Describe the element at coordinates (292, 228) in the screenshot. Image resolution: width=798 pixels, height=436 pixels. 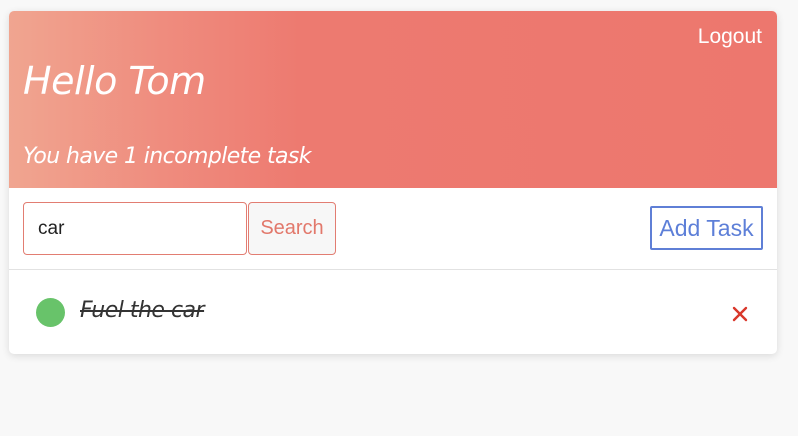
I see `search-button: Search` at that location.